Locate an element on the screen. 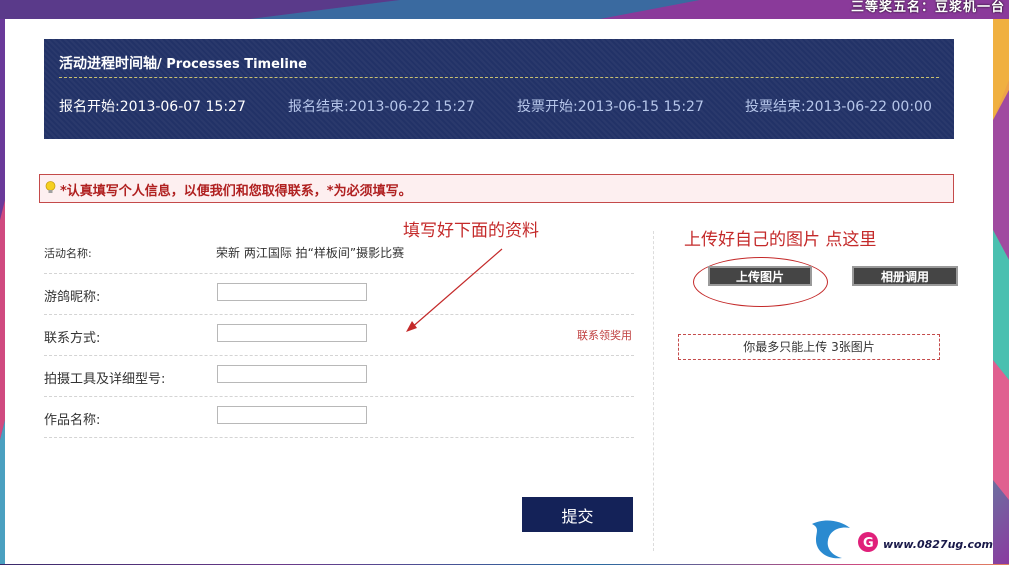 This screenshot has height=565, width=1009. site-logo: G www.0827ug.com is located at coordinates (905, 538).